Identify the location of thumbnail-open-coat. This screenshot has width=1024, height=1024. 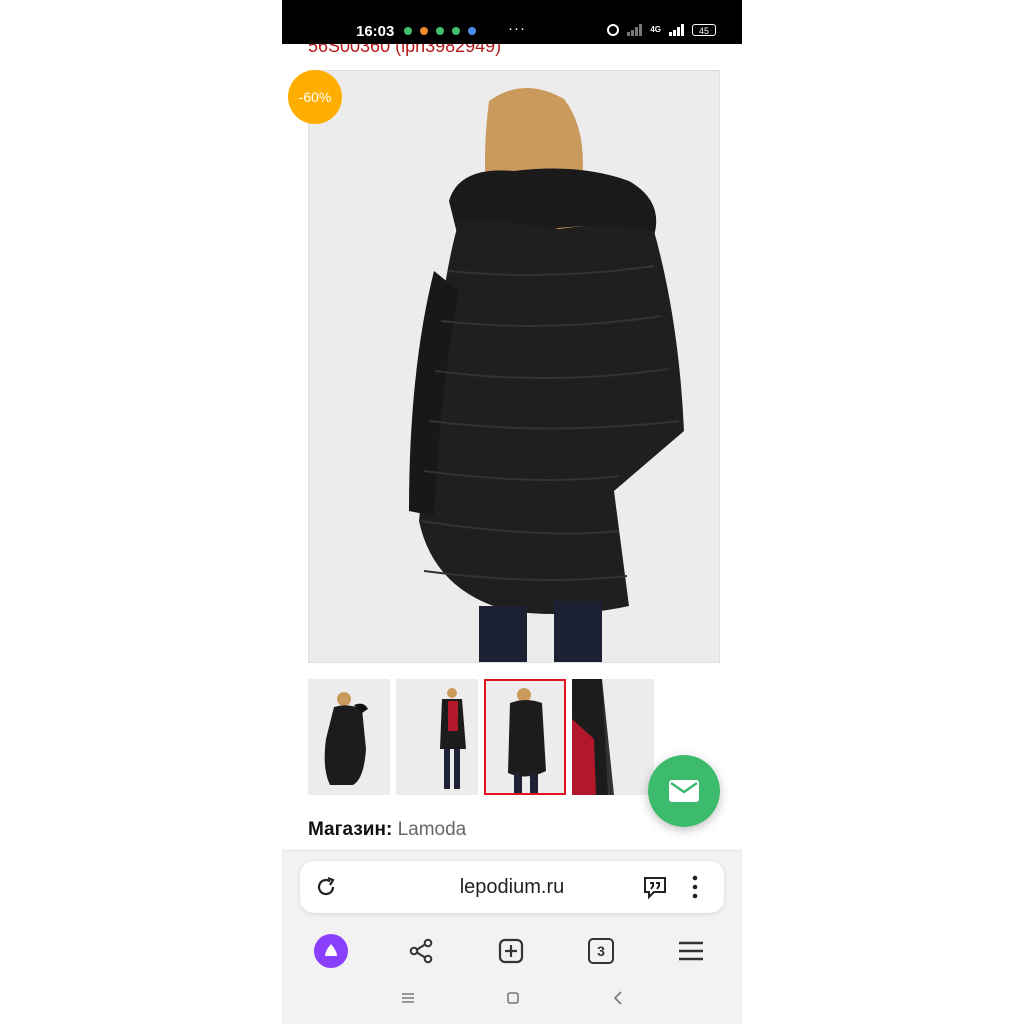
(437, 737).